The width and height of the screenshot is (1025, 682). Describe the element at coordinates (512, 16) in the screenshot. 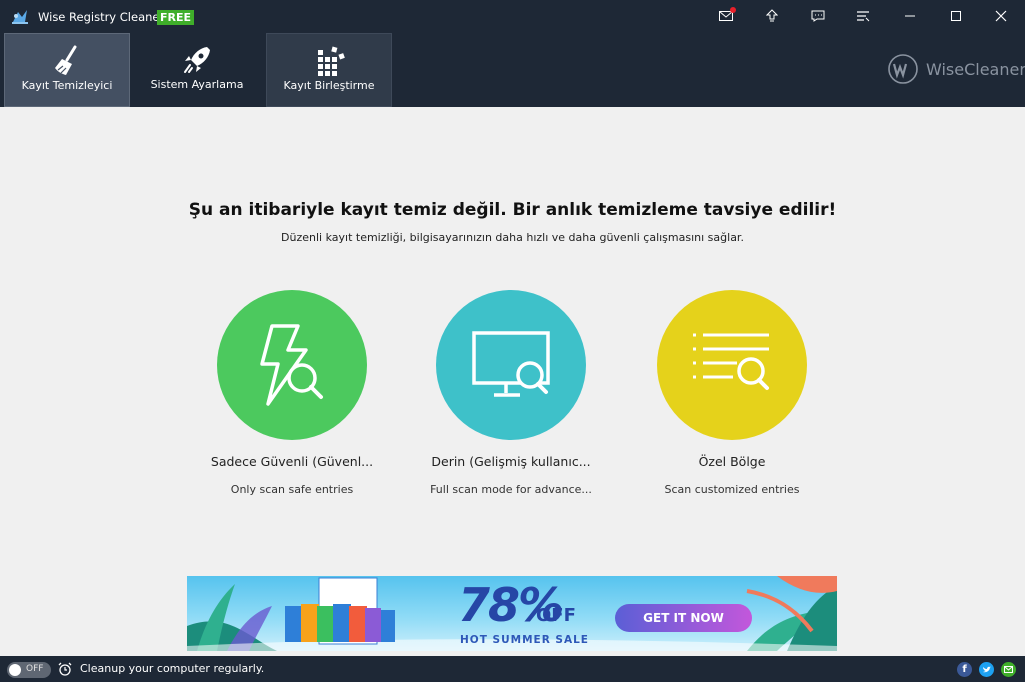

I see `title-bar: Wise Registry Cleaner X FREE` at that location.